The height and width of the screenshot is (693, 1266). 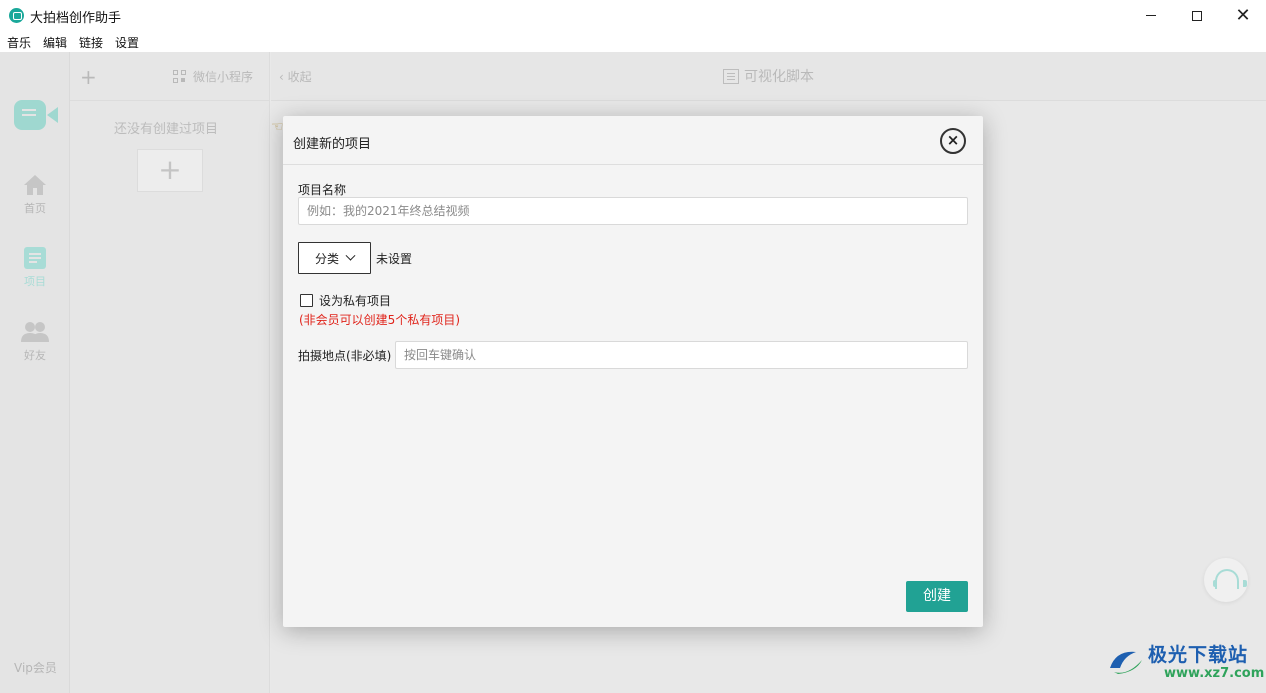 I want to click on private-project-label: 设为私有项目, so click(x=355, y=301).